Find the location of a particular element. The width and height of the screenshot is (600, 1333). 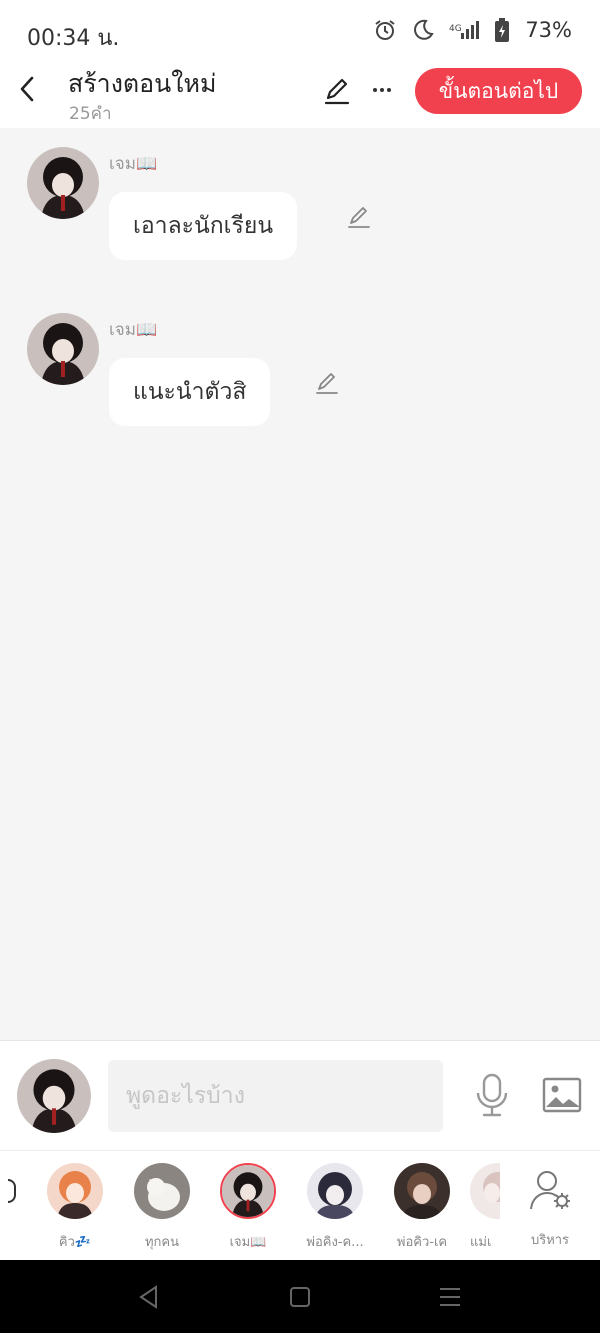

back-button is located at coordinates (27, 89).